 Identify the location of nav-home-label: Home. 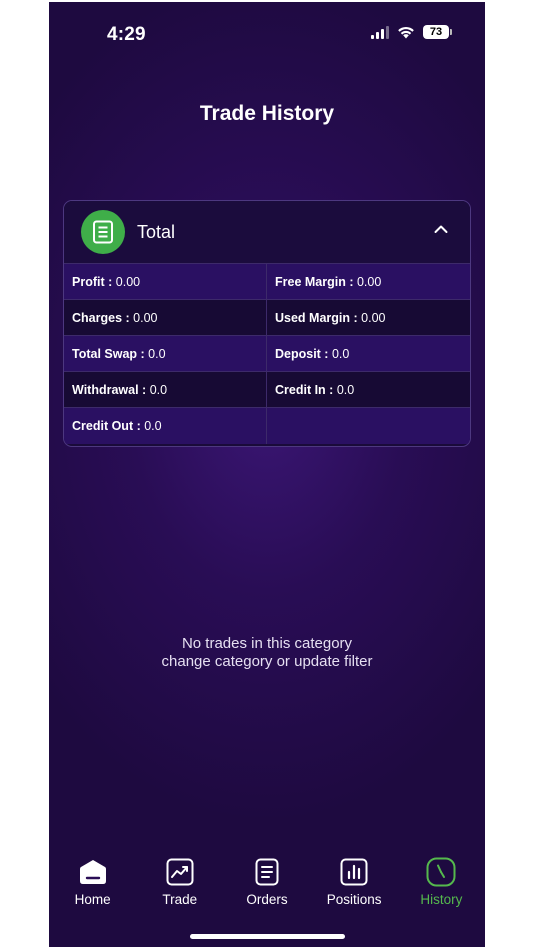
(92, 899).